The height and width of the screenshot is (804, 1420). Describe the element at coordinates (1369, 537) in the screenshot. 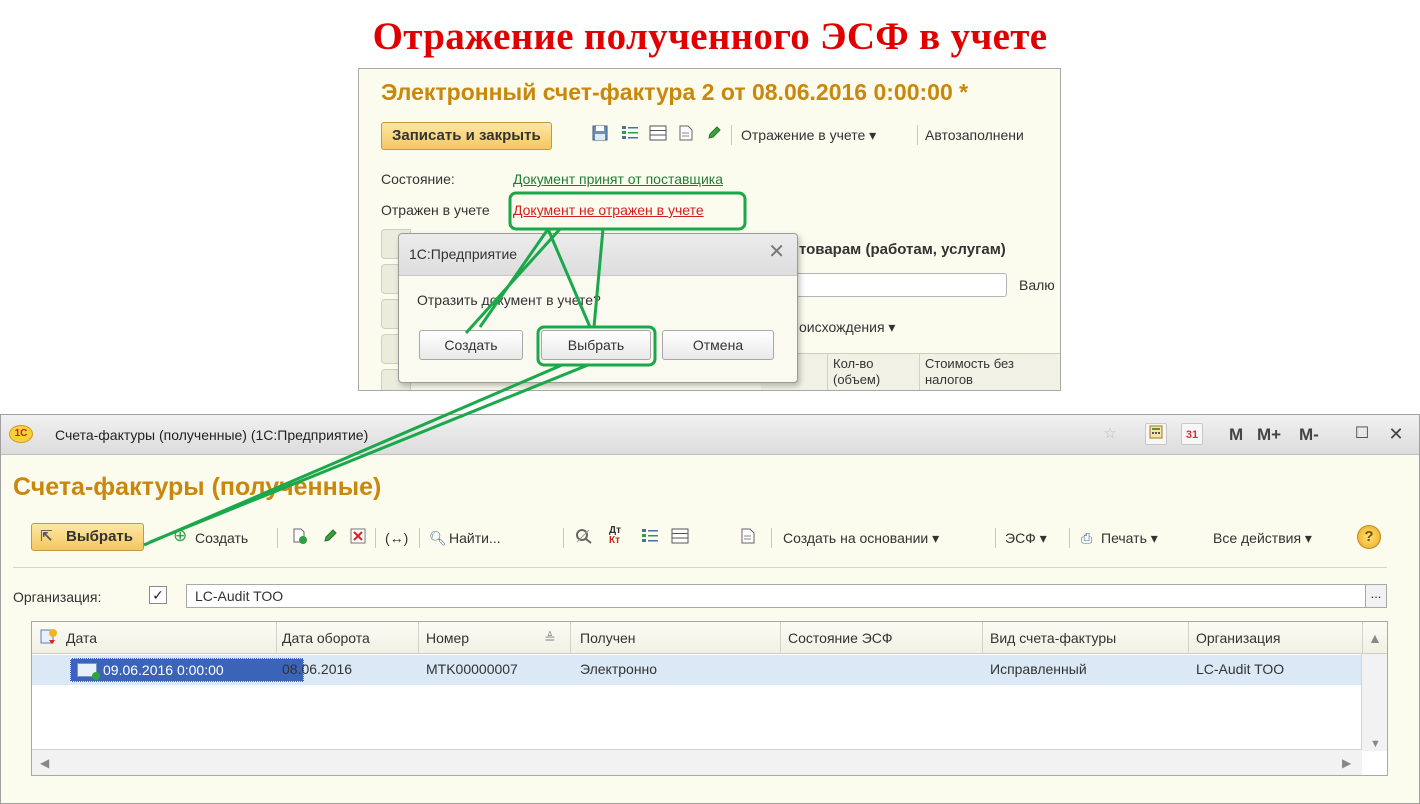

I see `help-icon: ?` at that location.